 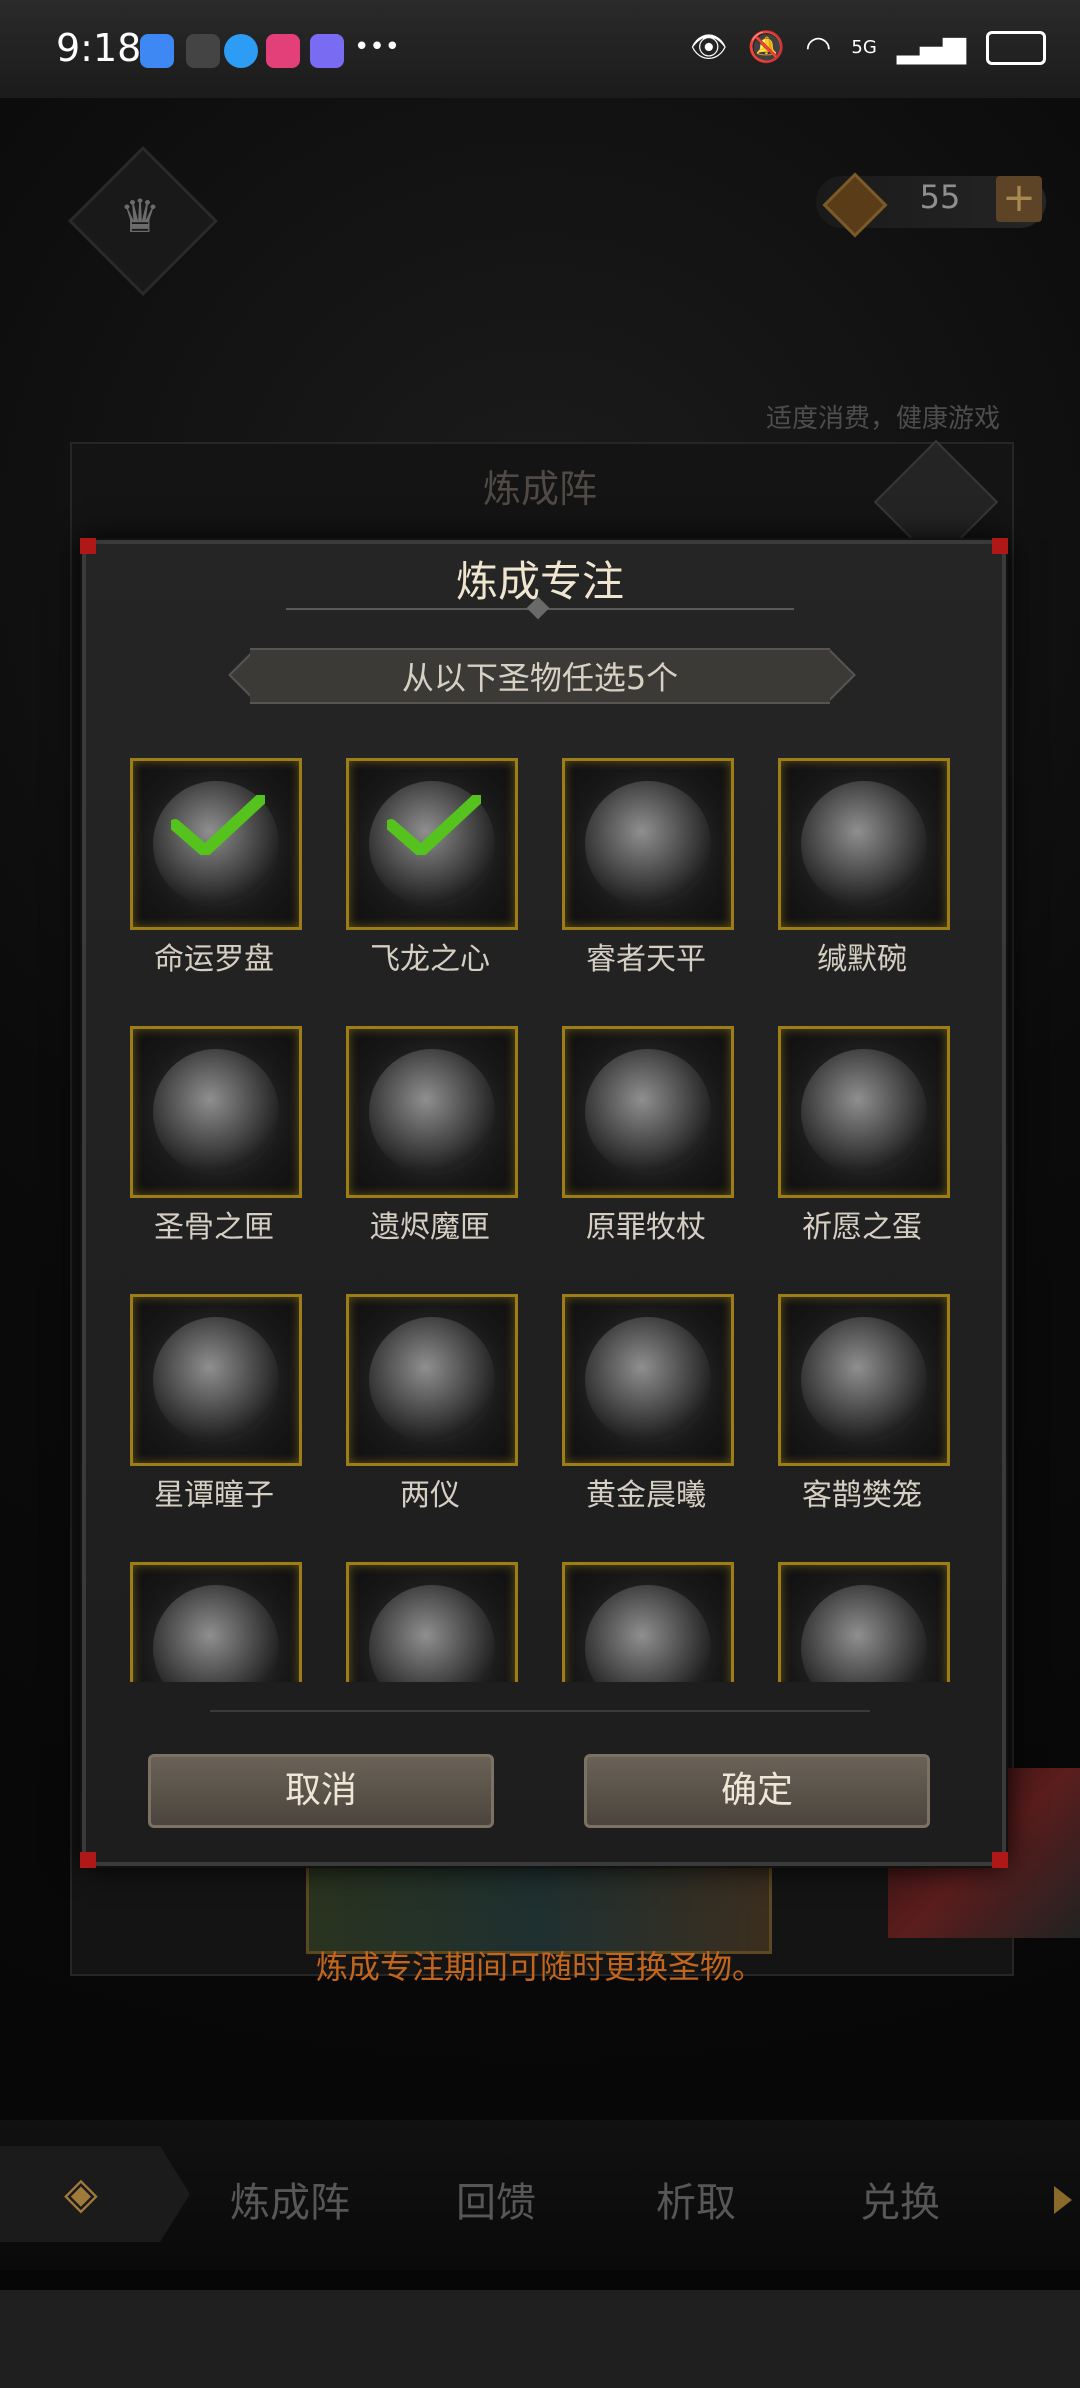 What do you see at coordinates (766, 47) in the screenshot?
I see `mute-bell-icon: 🔕` at bounding box center [766, 47].